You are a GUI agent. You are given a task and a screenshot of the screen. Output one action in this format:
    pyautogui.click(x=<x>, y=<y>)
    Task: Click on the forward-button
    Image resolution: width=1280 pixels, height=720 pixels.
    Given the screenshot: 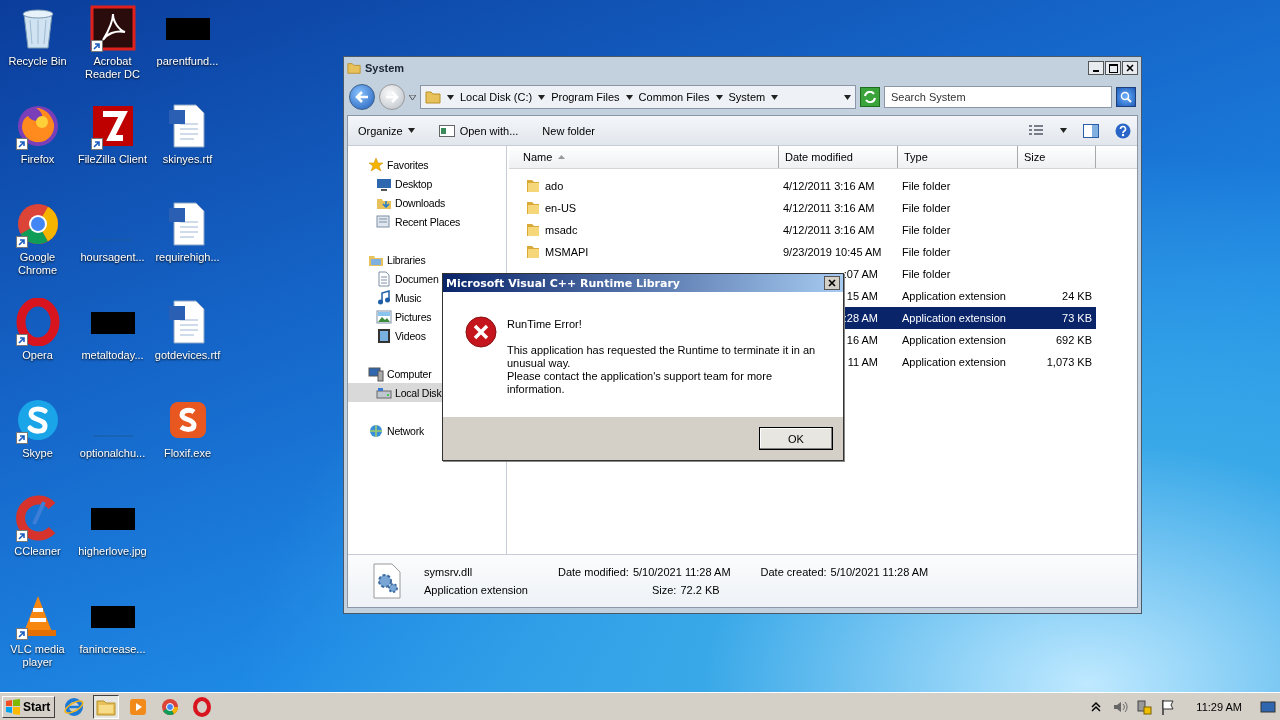 What is the action you would take?
    pyautogui.click(x=392, y=97)
    